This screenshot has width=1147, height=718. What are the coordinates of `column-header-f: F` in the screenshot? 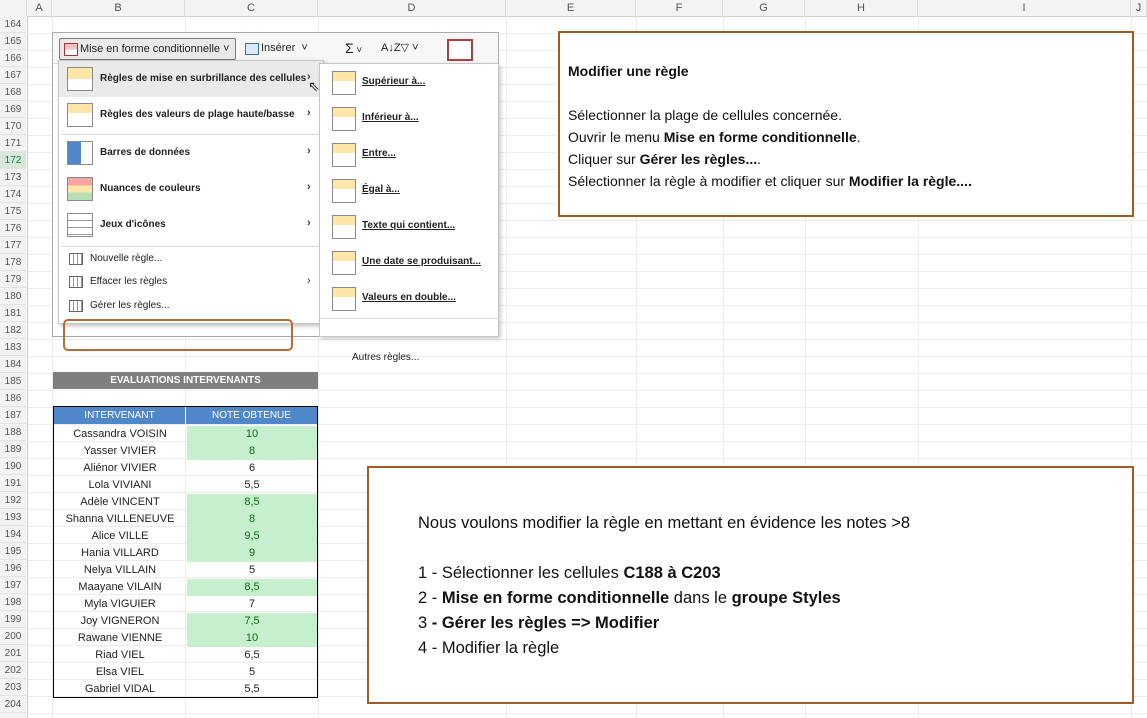 It's located at (679, 8).